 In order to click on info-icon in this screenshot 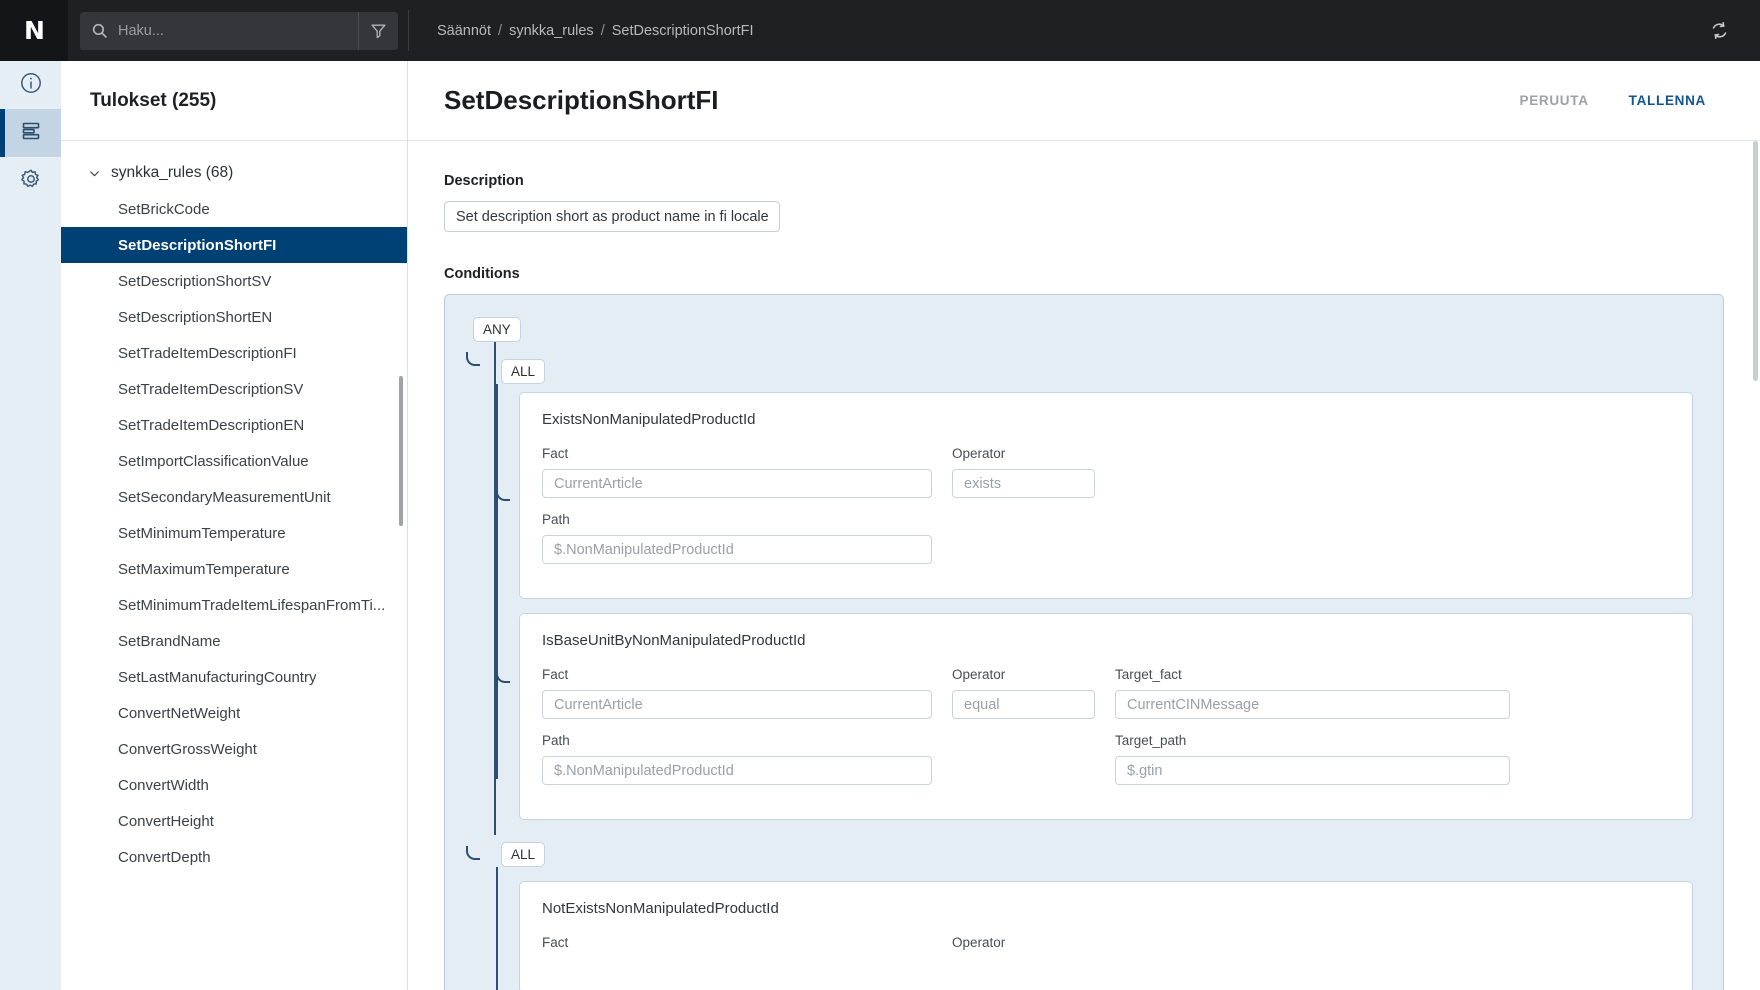, I will do `click(31, 85)`.